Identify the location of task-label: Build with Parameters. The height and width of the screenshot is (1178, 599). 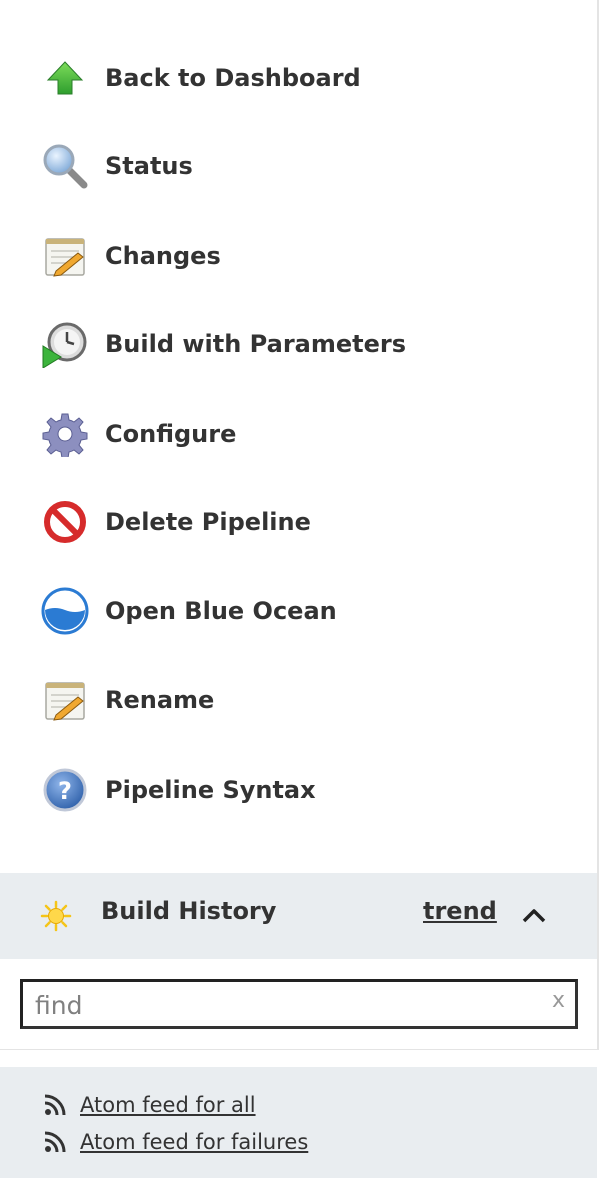
(256, 344).